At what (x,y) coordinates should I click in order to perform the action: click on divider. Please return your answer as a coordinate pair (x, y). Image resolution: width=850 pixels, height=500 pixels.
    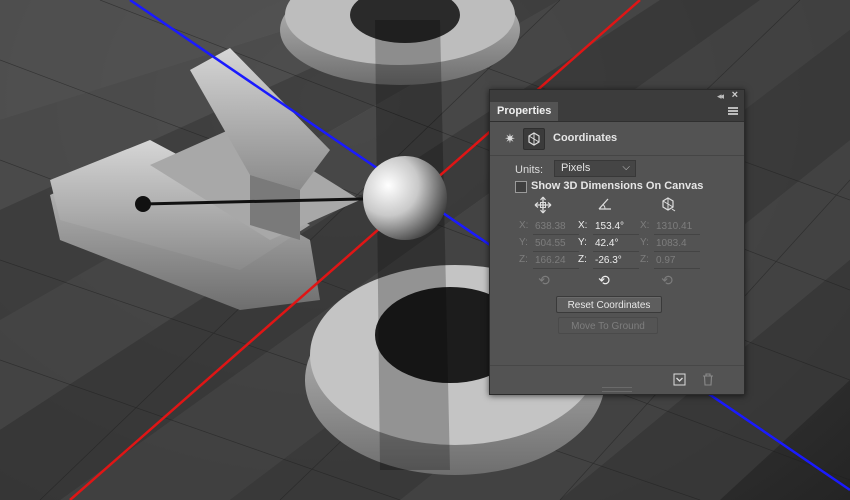
    Looking at the image, I should click on (617, 155).